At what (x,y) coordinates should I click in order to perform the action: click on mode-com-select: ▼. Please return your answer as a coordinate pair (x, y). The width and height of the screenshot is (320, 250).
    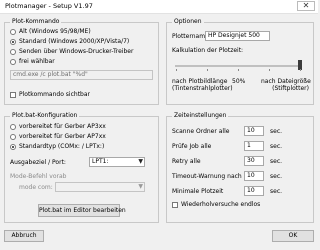
    Looking at the image, I should click on (100, 187).